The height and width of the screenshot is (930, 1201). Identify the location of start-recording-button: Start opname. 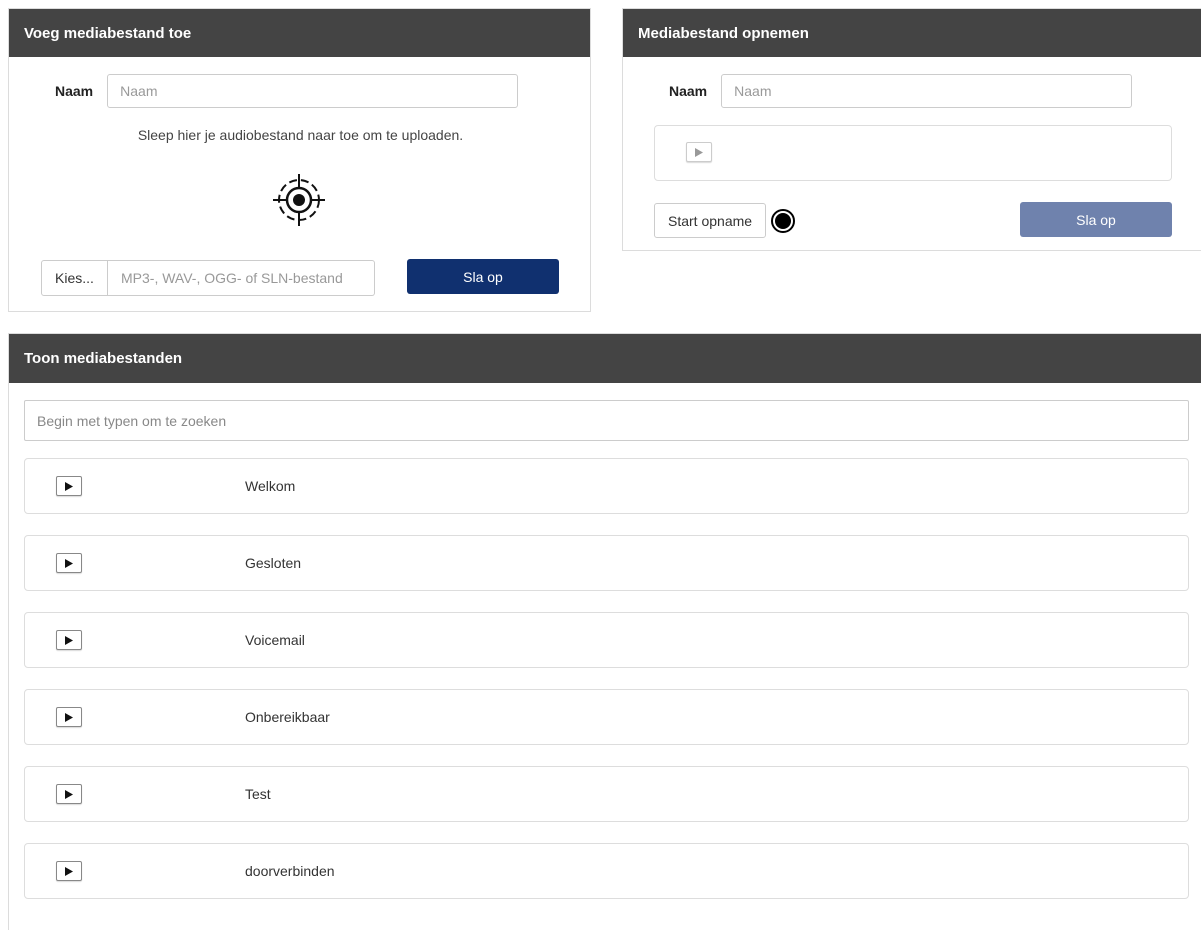
(710, 220).